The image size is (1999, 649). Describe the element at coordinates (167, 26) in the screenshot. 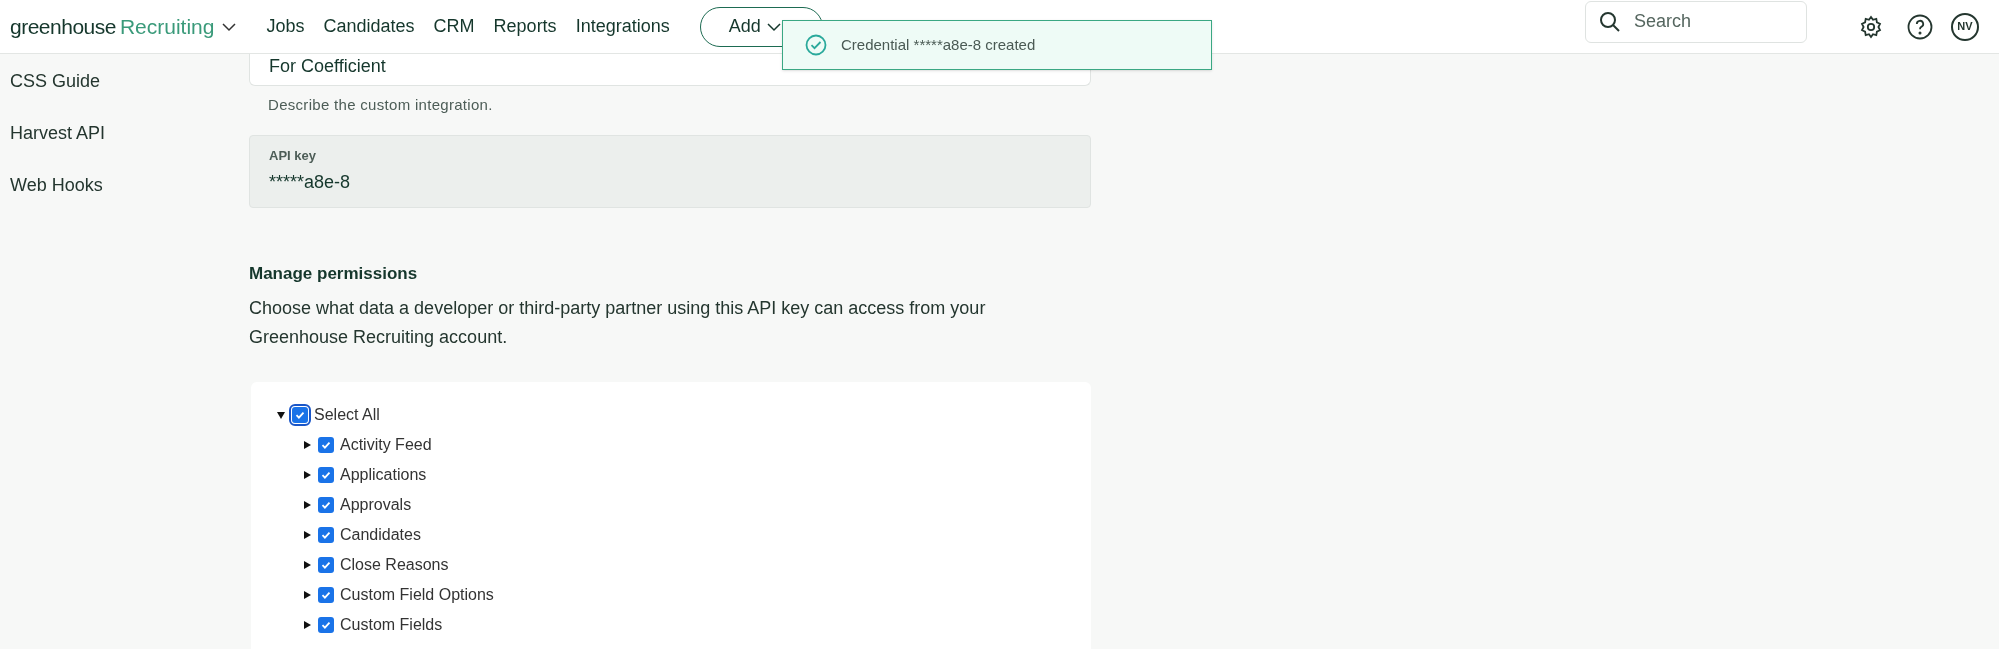

I see `logo-product: Recruiting` at that location.